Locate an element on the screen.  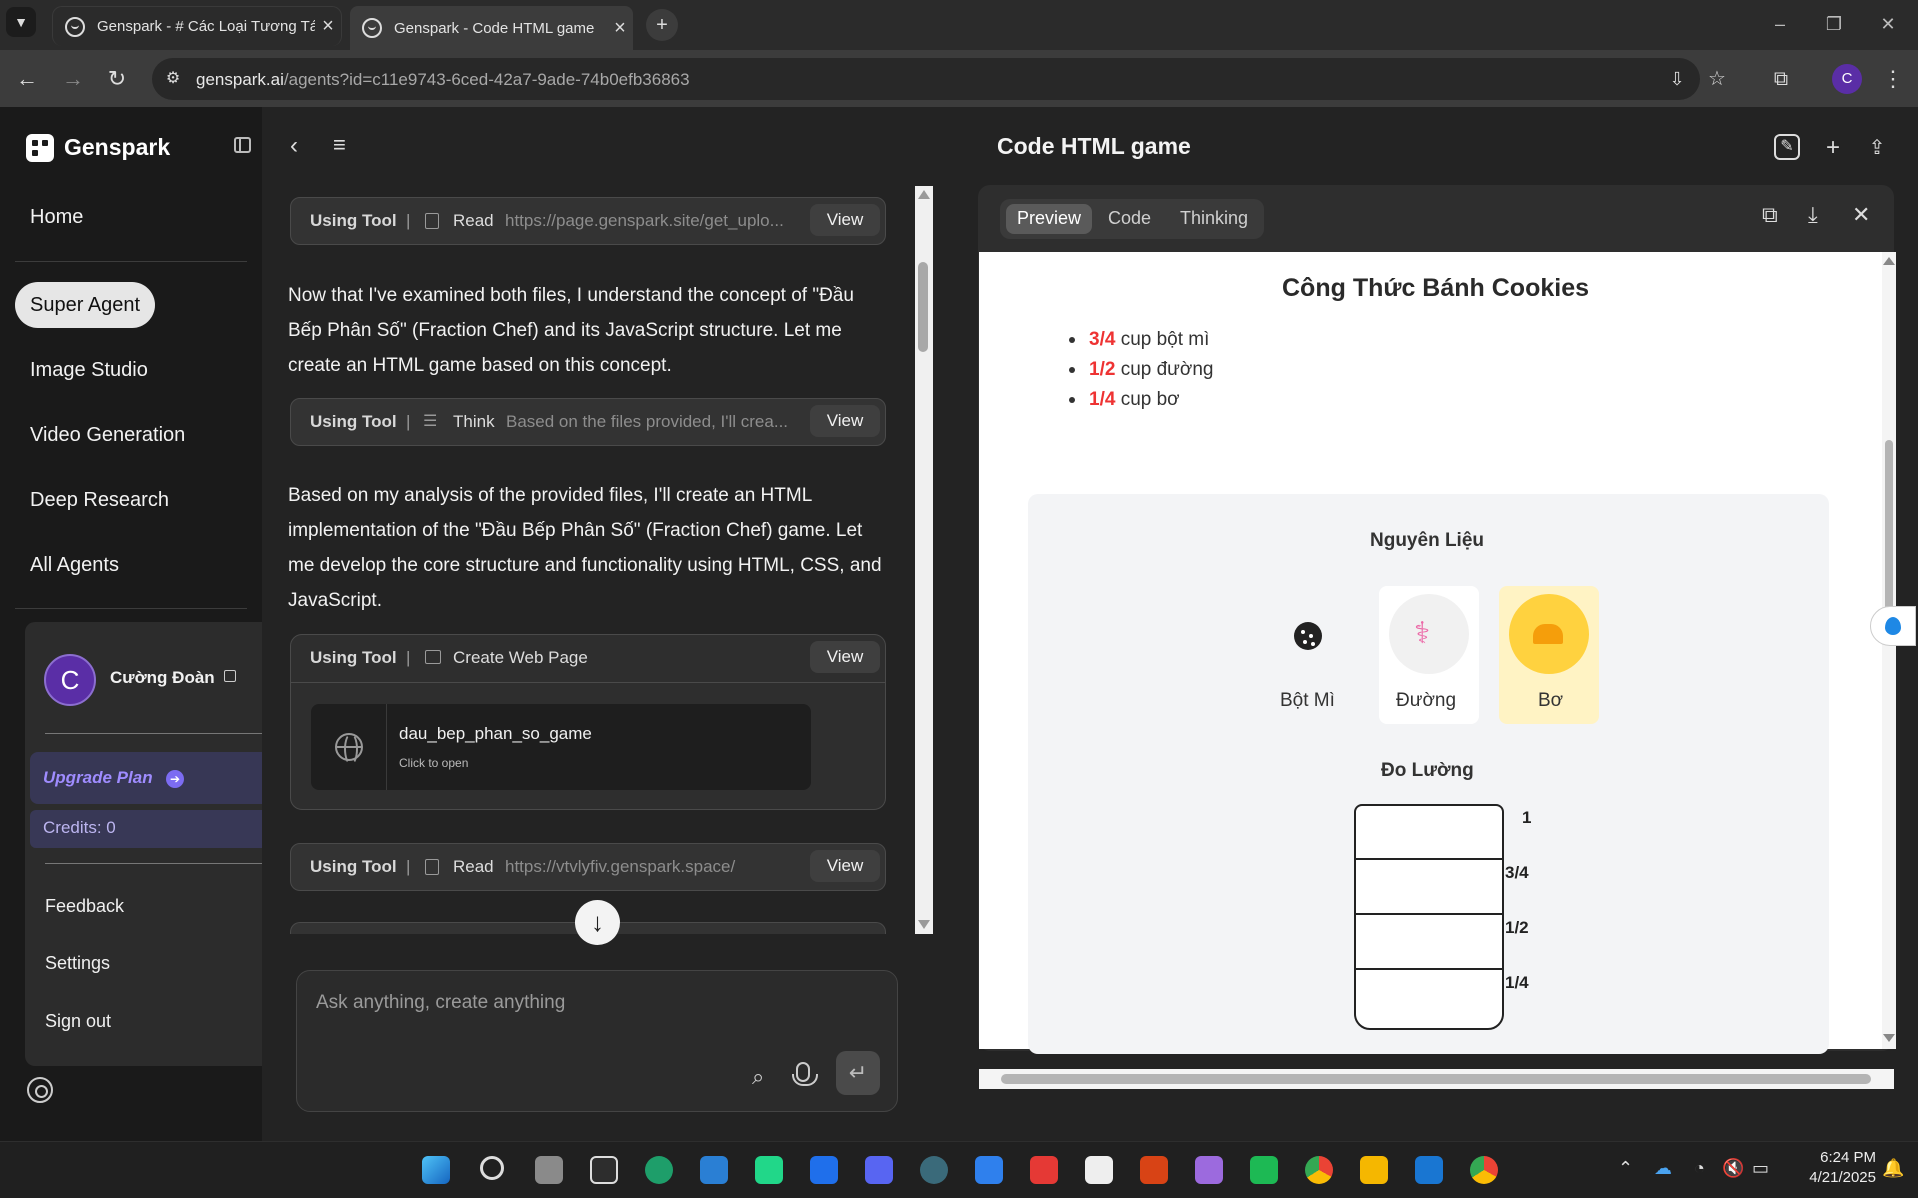
menu-lines-icon: ≡ is located at coordinates (339, 145).